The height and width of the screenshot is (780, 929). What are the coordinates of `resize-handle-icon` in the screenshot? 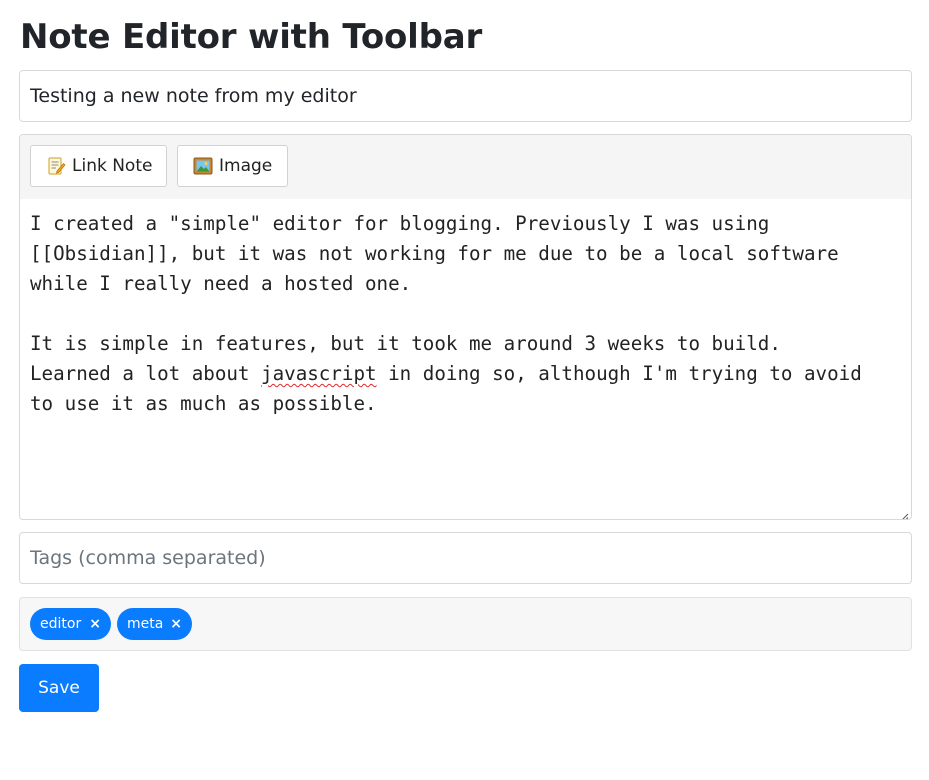 It's located at (904, 513).